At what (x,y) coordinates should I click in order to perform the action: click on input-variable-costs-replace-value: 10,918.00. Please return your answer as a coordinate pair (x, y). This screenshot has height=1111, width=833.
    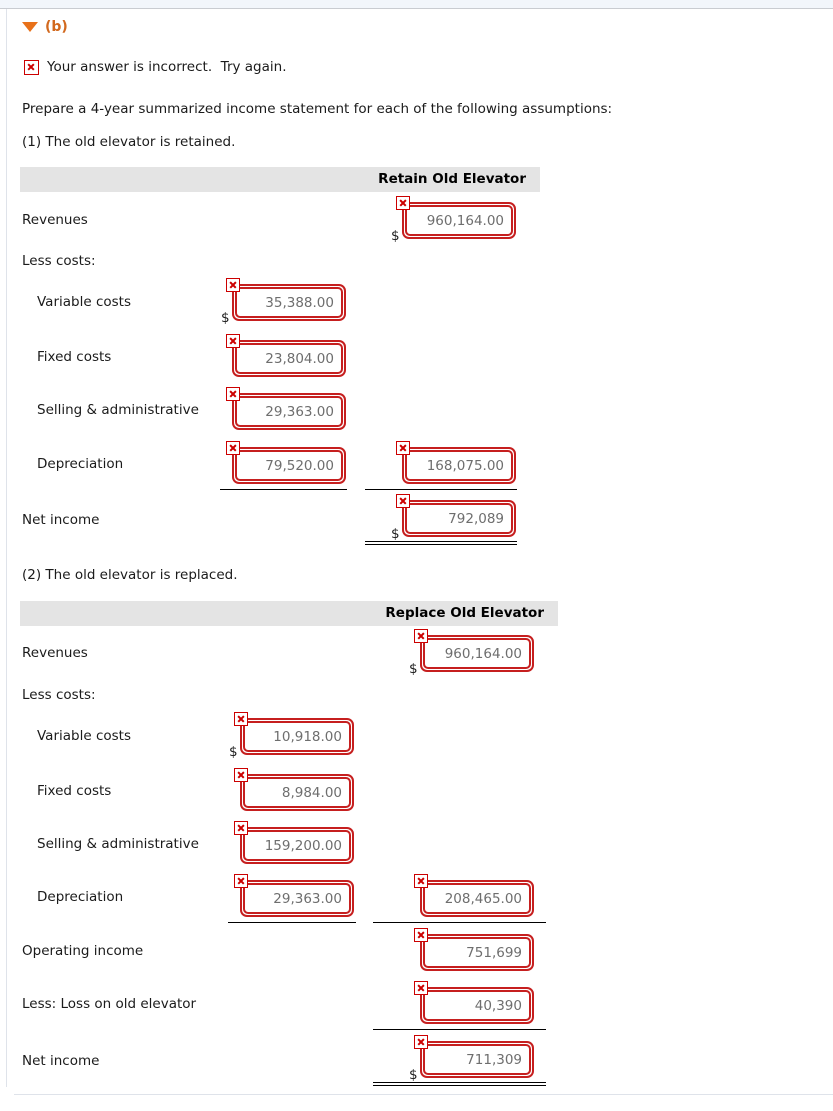
    Looking at the image, I should click on (297, 736).